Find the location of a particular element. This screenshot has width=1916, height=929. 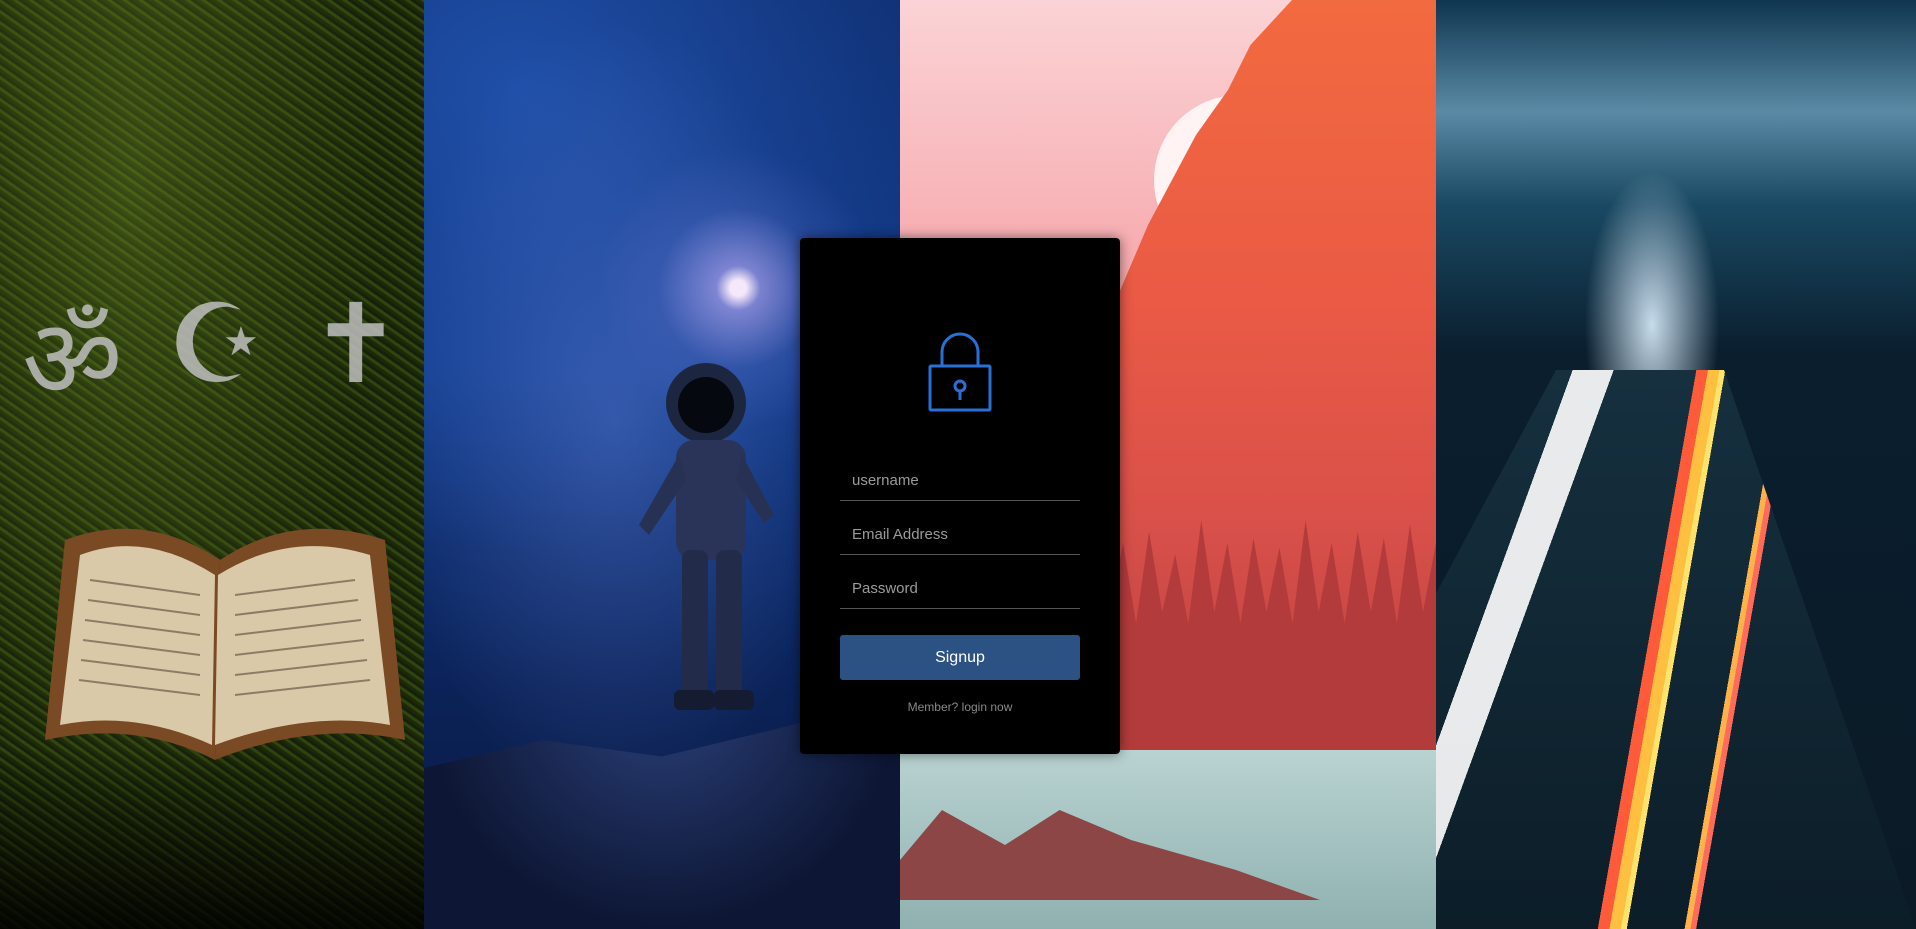

email-input is located at coordinates (960, 534).